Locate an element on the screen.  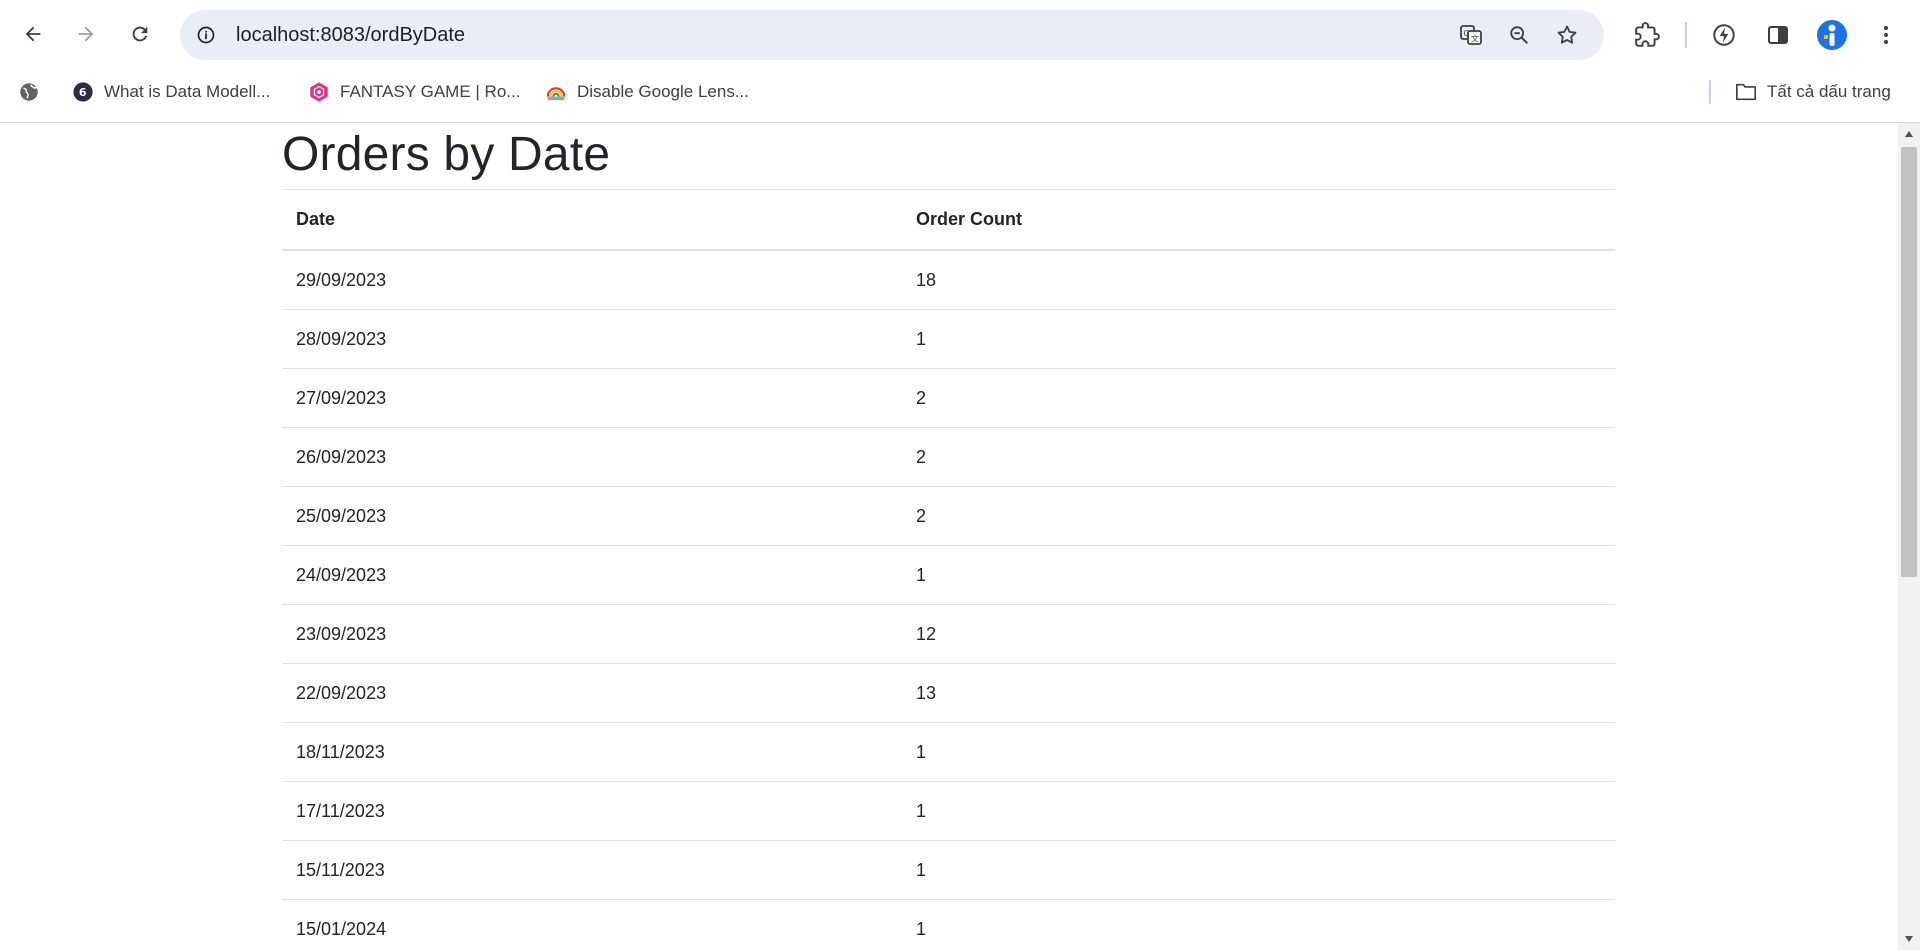
svg-text: 文 is located at coordinates (1475, 39).